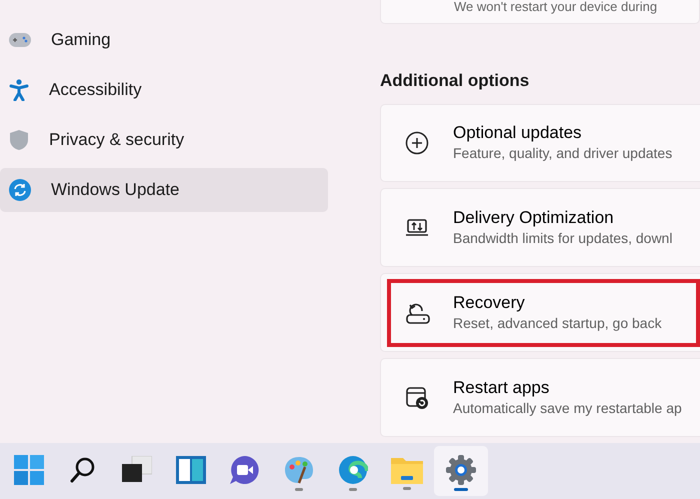  Describe the element at coordinates (562, 238) in the screenshot. I see `option-subtitle: Bandwidth limits for updates, downl` at that location.